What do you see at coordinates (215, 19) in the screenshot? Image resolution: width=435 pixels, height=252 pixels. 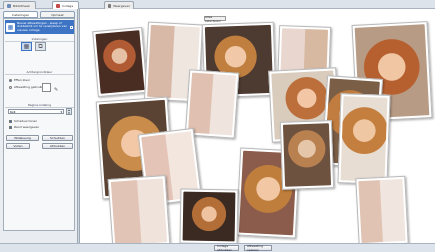 I see `select-all-button: Alles selecteren` at bounding box center [215, 19].